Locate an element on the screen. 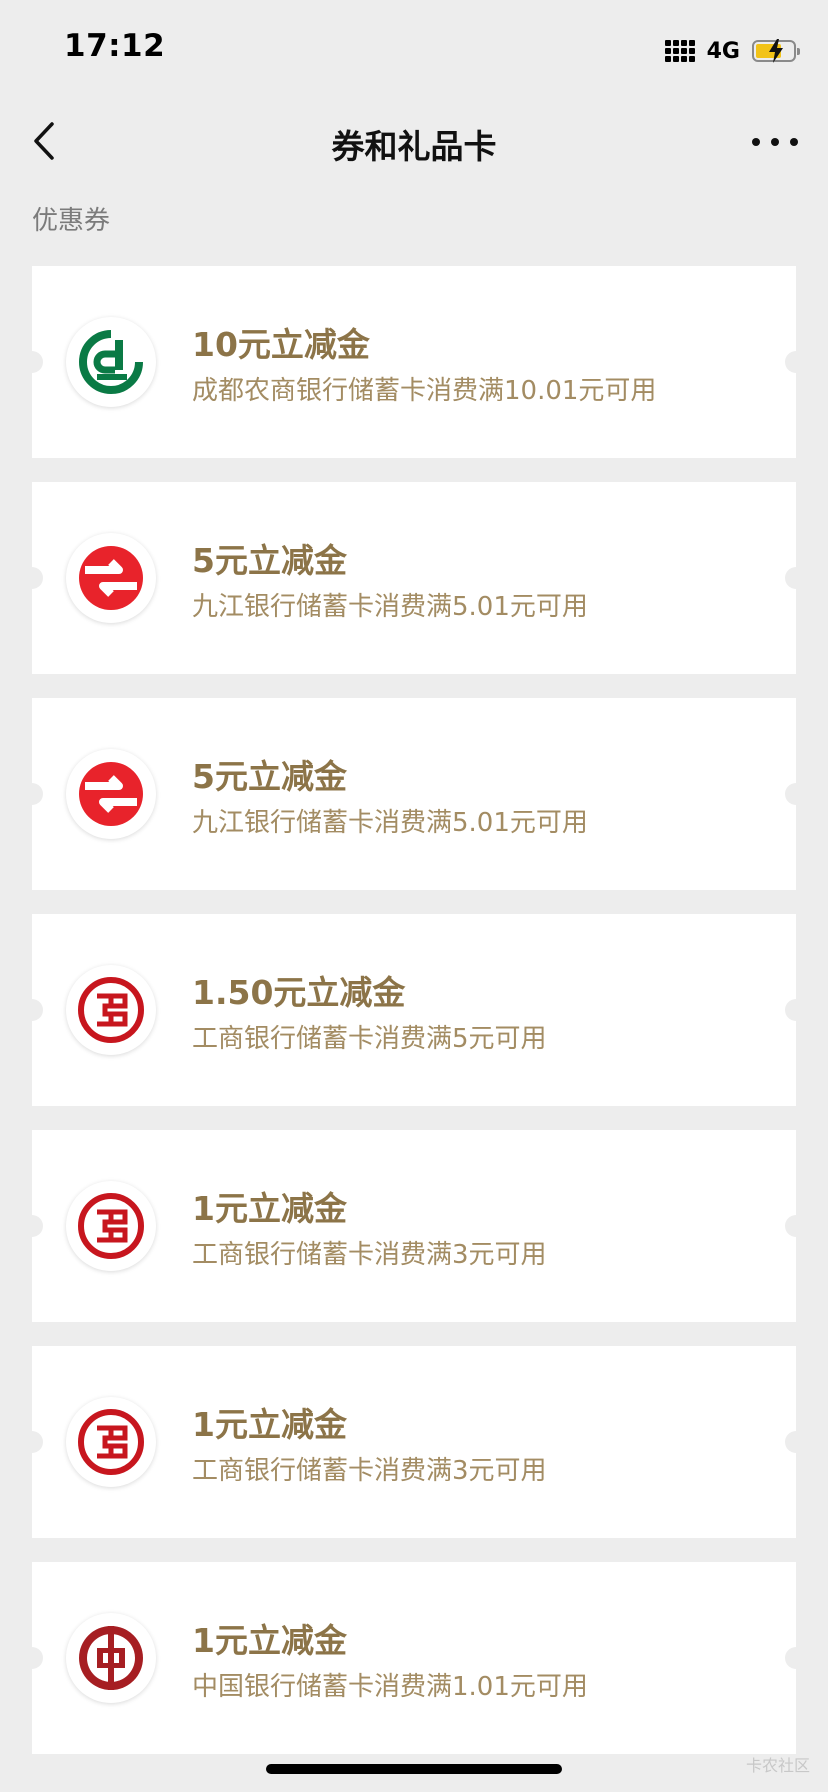 Image resolution: width=828 pixels, height=1792 pixels. home-indicator is located at coordinates (414, 1769).